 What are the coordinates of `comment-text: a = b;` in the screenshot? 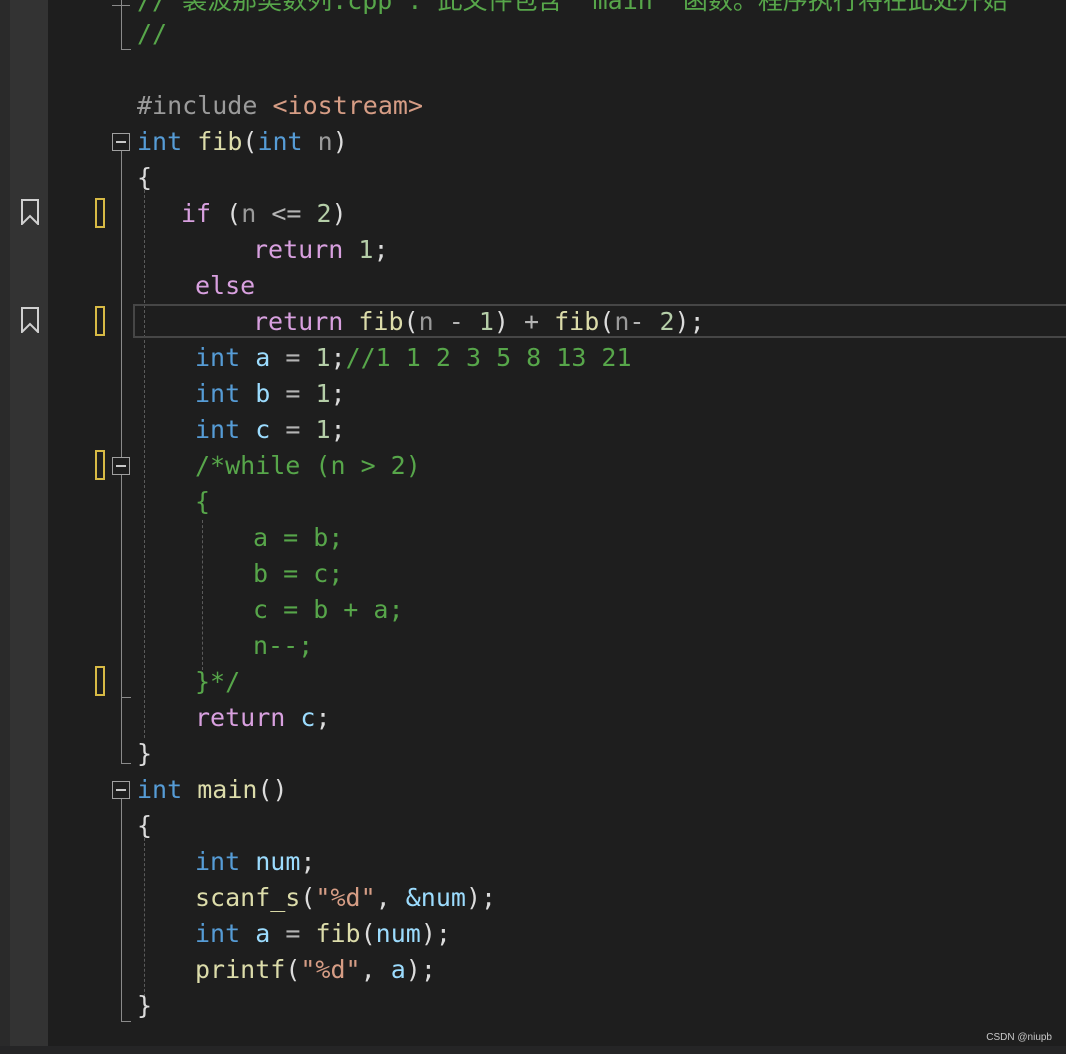 It's located at (298, 537).